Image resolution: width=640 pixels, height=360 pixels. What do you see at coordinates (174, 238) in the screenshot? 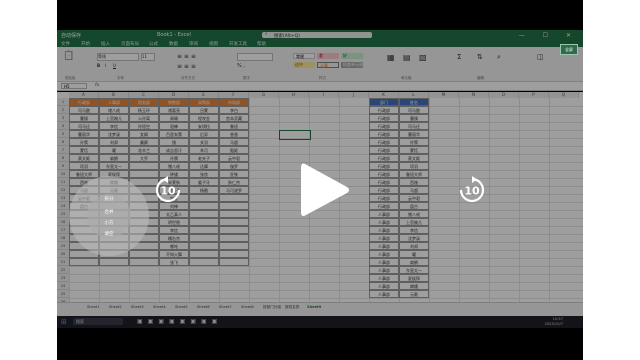
I see `table-cell: 橘右京` at bounding box center [174, 238].